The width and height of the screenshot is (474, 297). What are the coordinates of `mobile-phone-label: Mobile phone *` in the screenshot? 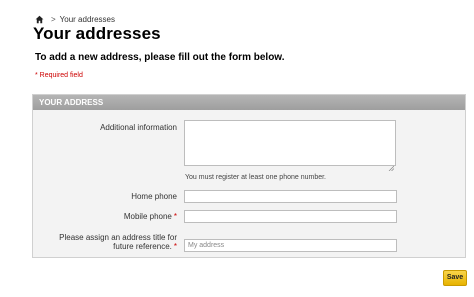 It's located at (150, 216).